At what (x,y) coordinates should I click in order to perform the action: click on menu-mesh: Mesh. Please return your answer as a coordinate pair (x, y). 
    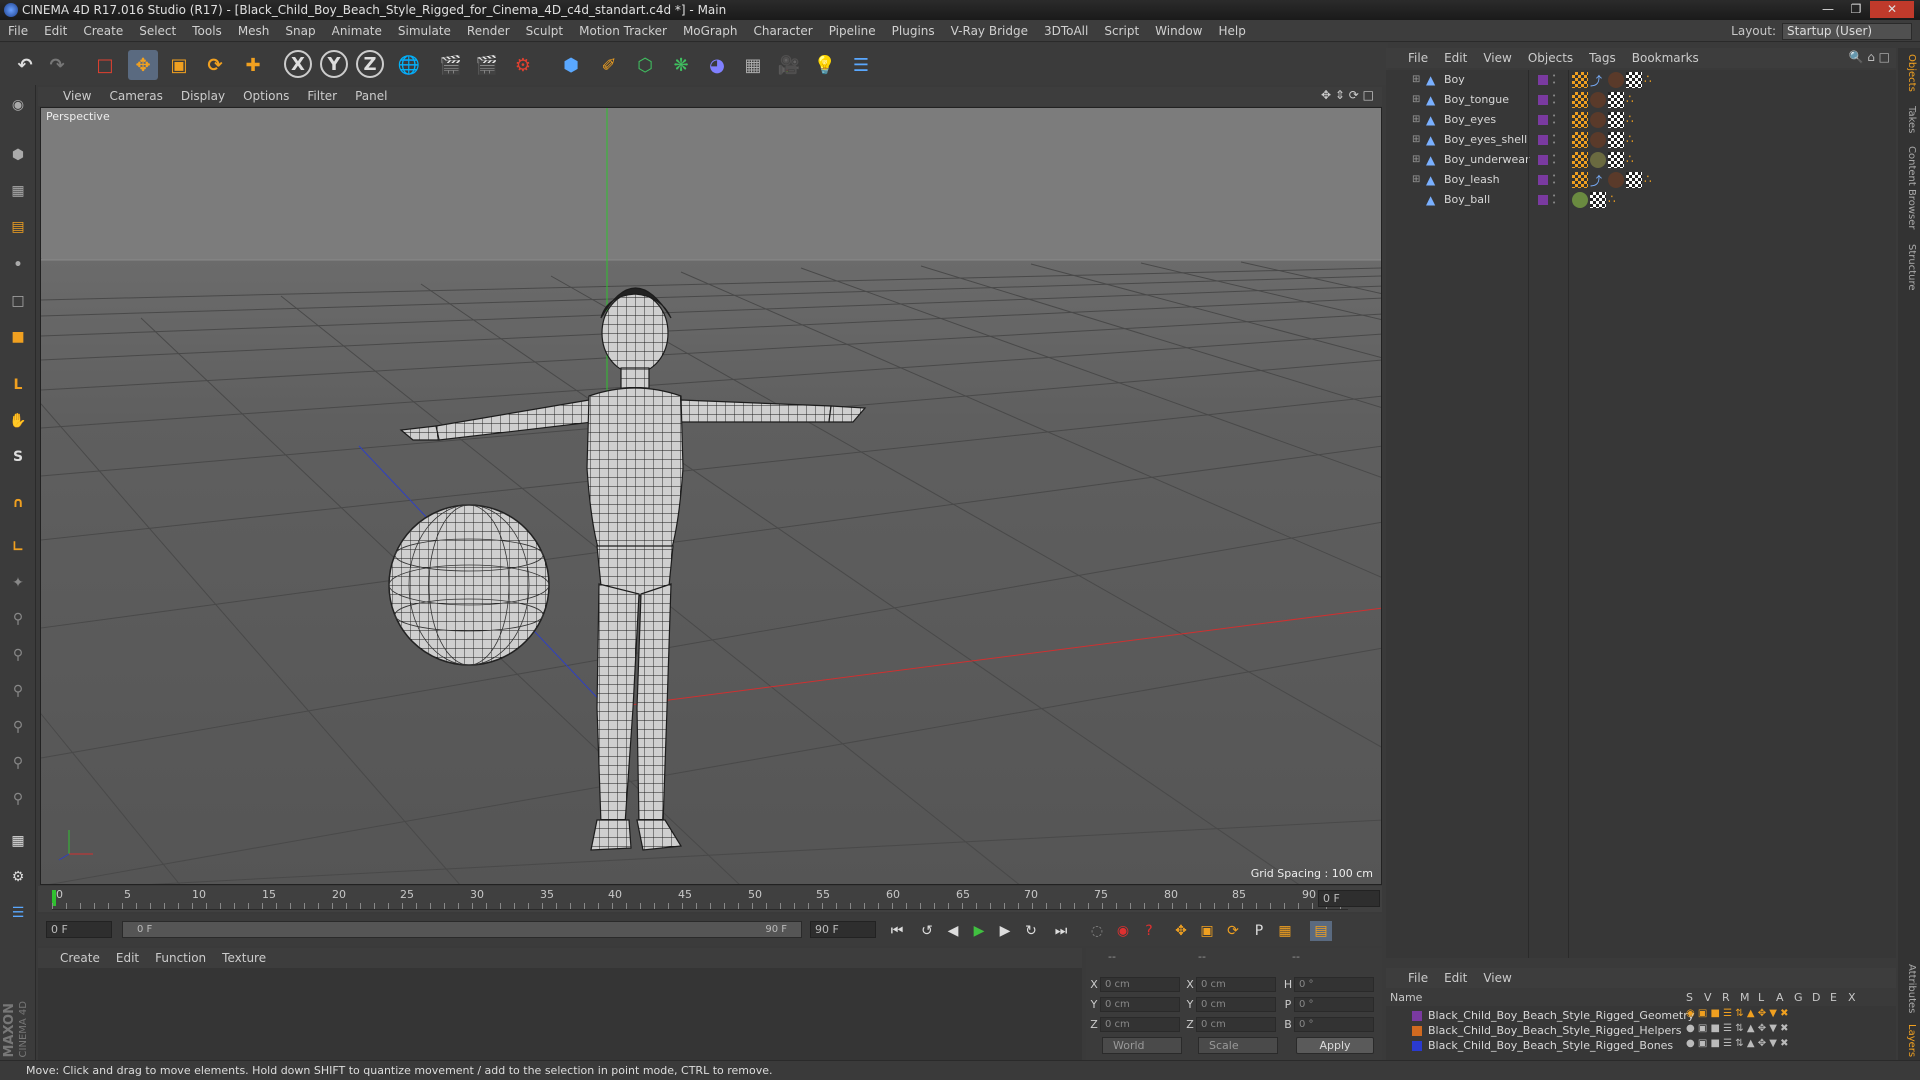
    Looking at the image, I should click on (254, 31).